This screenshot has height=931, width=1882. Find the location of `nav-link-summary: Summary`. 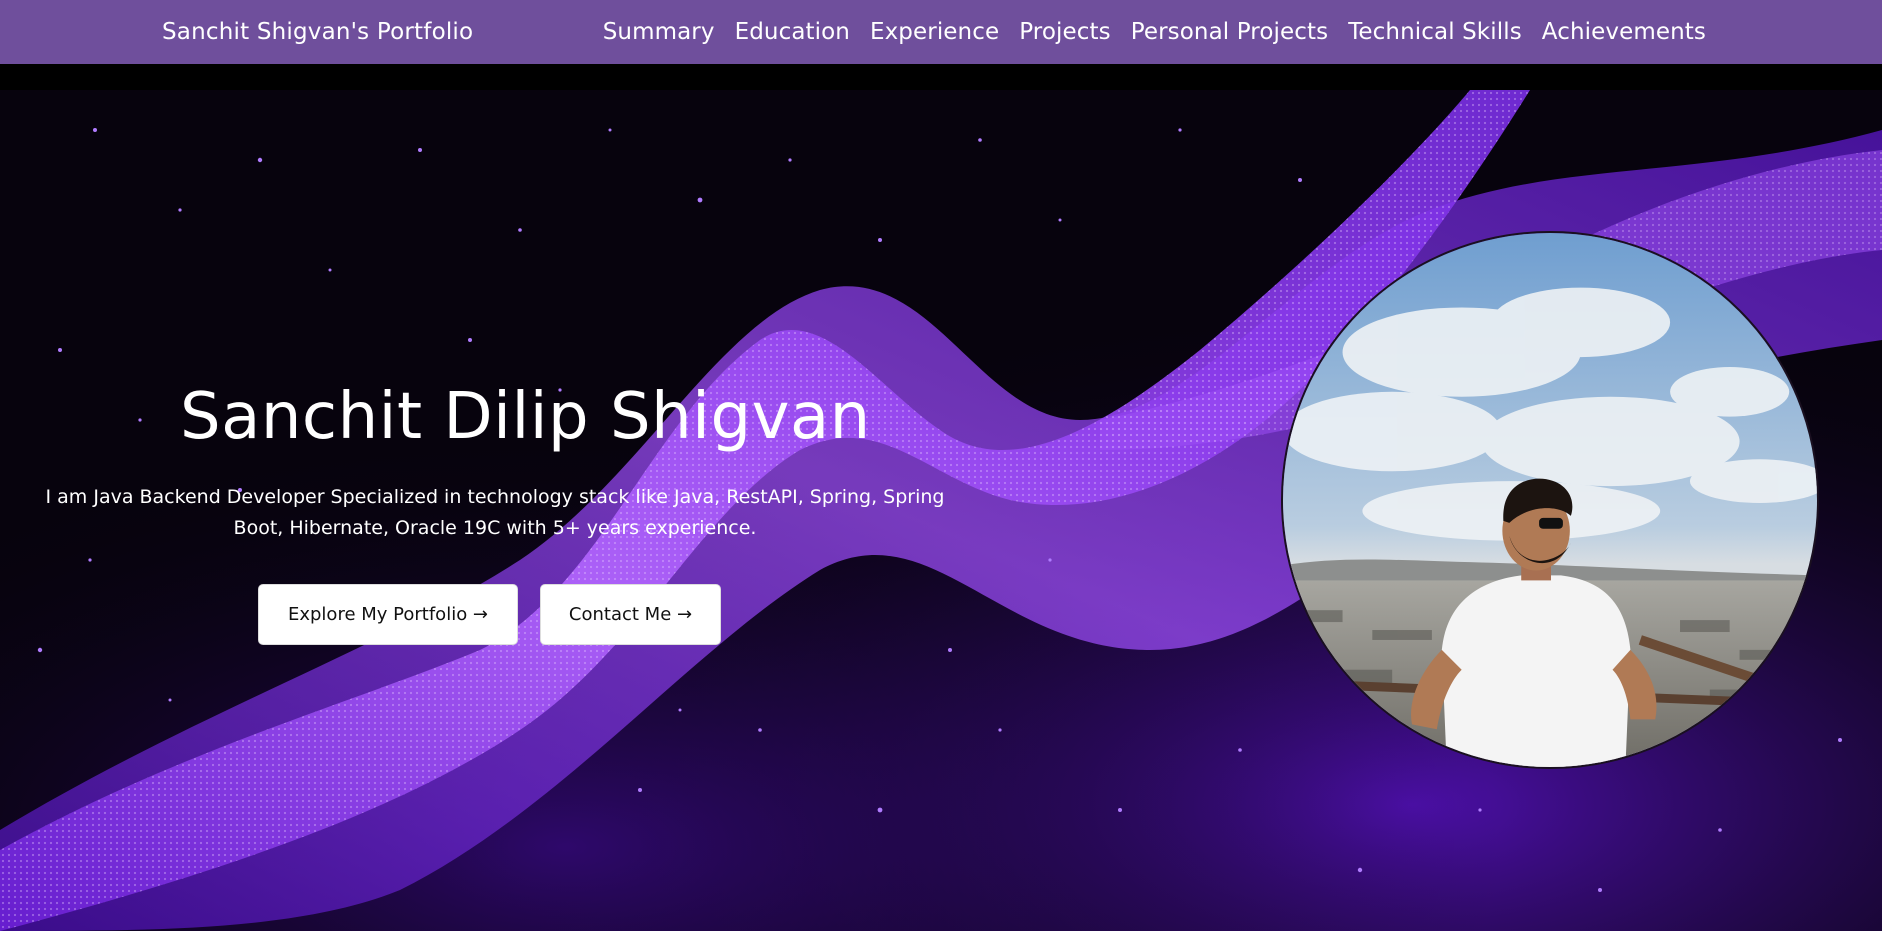

nav-link-summary: Summary is located at coordinates (659, 32).